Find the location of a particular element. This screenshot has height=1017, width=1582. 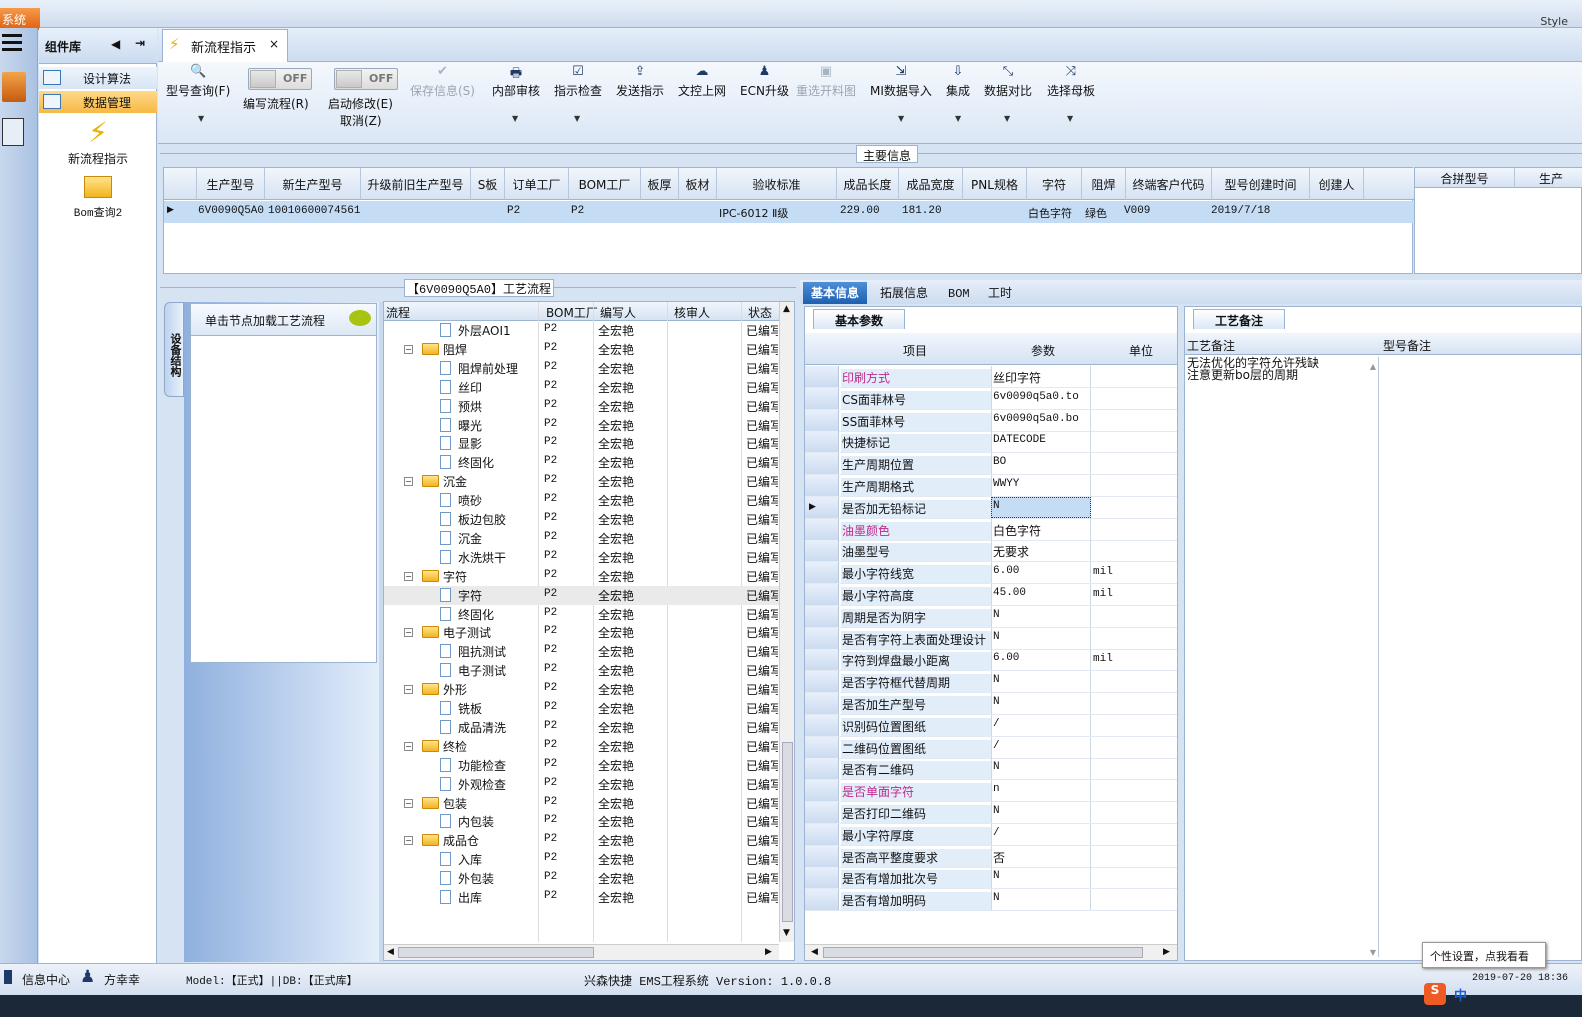

scroll-up-icon: ▲ is located at coordinates (786, 309).